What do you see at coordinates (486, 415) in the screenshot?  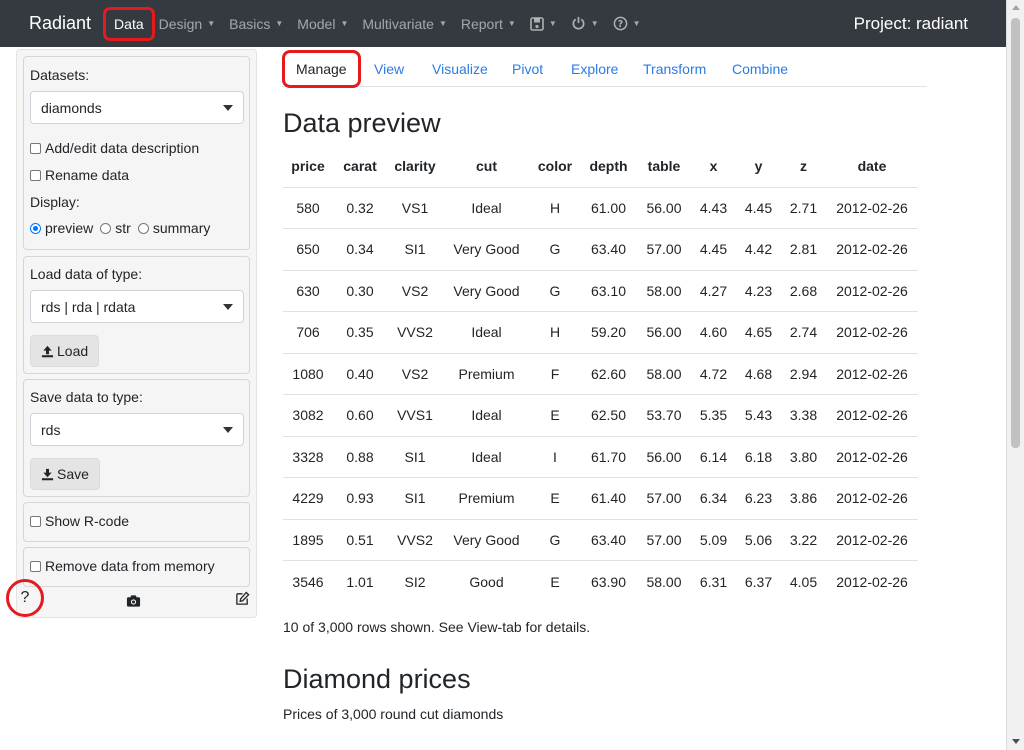 I see `table-cell-cut: Ideal` at bounding box center [486, 415].